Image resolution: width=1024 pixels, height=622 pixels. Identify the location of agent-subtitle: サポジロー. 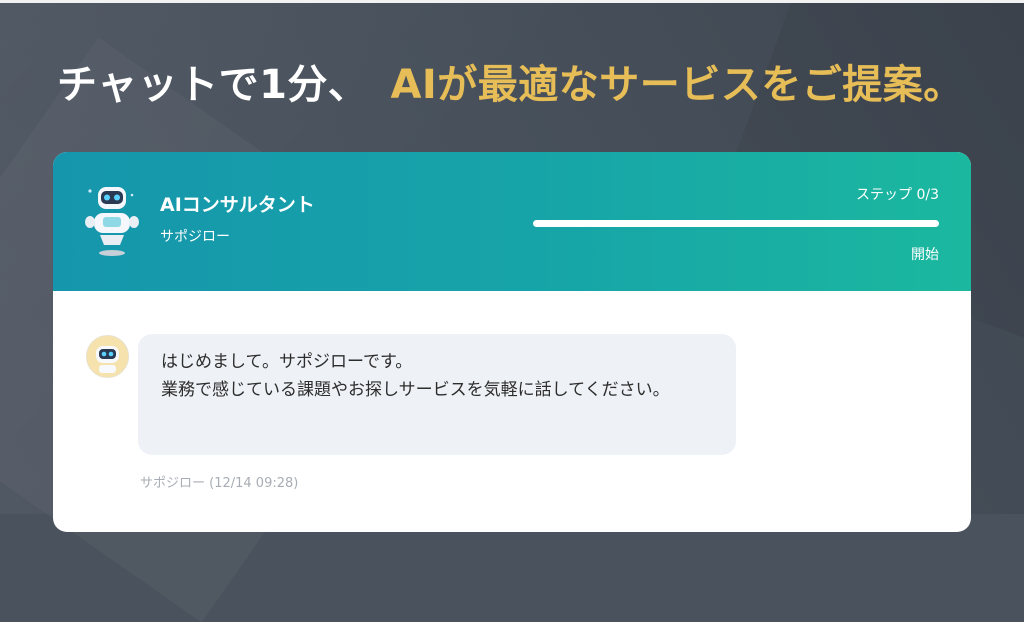
(195, 237).